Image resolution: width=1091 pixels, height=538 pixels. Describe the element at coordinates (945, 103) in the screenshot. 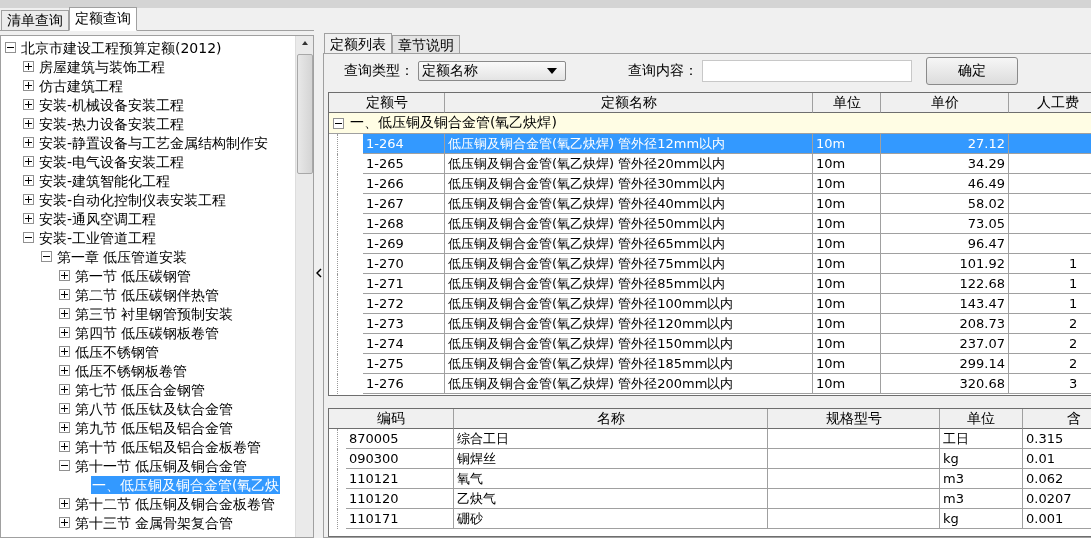

I see `column-header: 单价` at that location.